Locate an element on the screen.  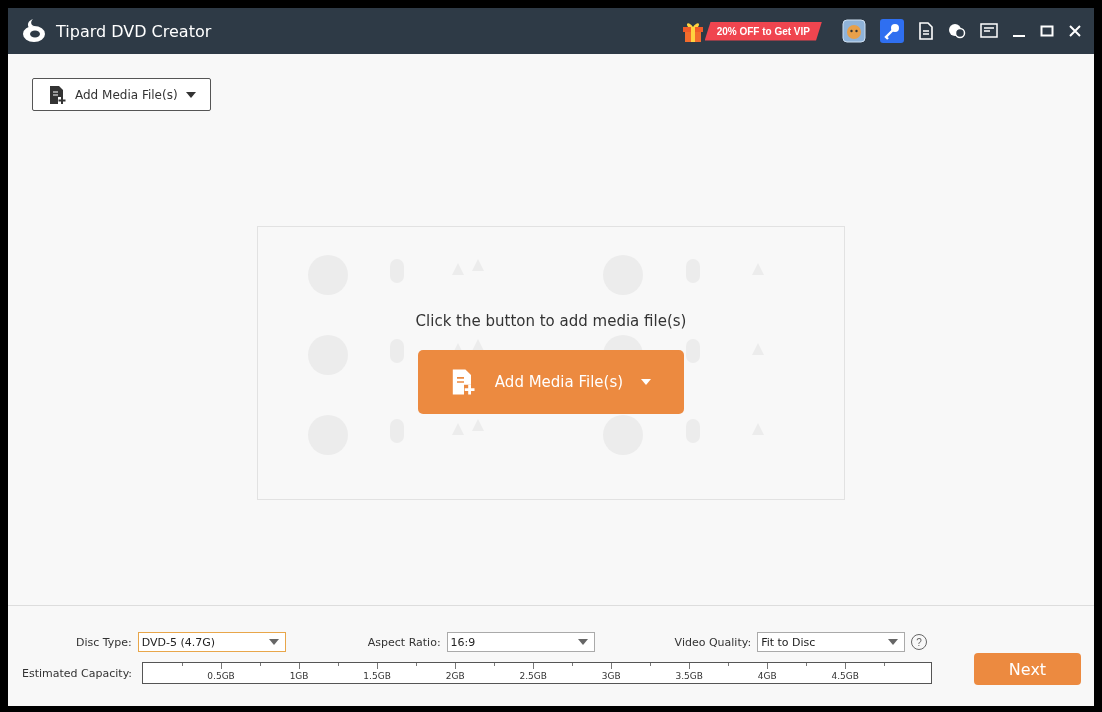
key-icon is located at coordinates (892, 31).